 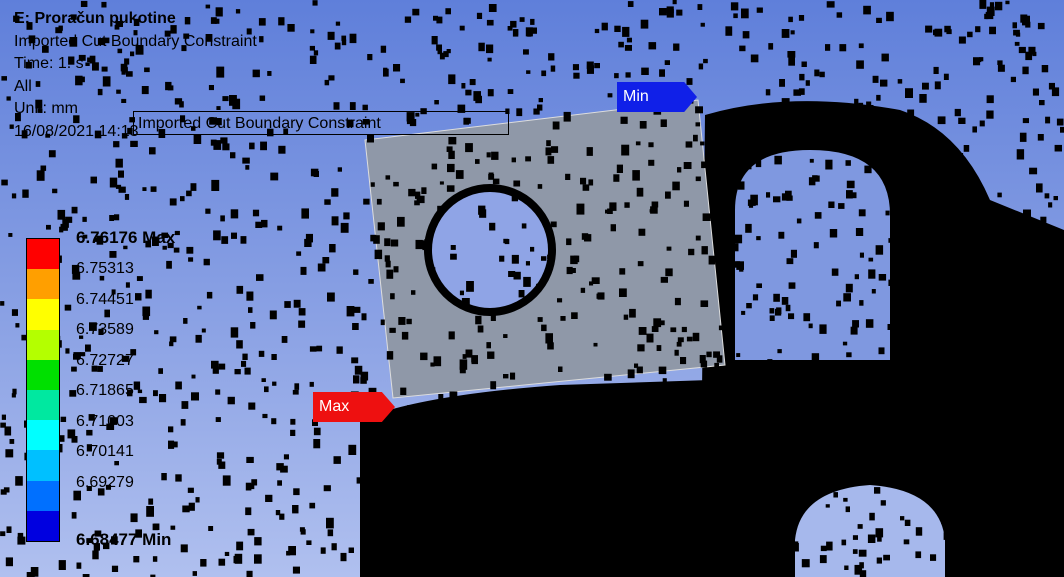 I want to click on cut-boundary-callout: Imported Cut Boundary Constraint, so click(x=321, y=123).